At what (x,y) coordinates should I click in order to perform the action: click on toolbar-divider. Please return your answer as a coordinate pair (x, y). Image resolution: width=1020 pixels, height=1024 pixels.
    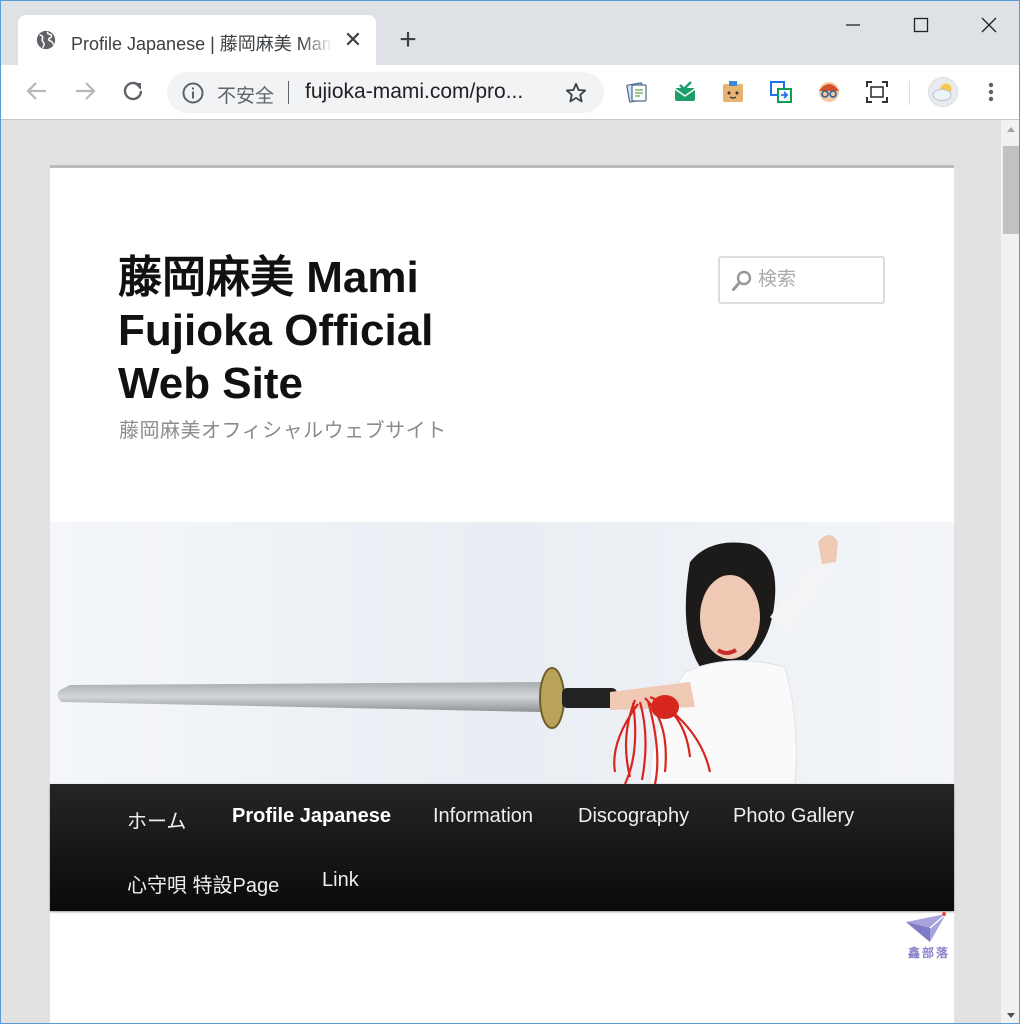
    Looking at the image, I should click on (909, 93).